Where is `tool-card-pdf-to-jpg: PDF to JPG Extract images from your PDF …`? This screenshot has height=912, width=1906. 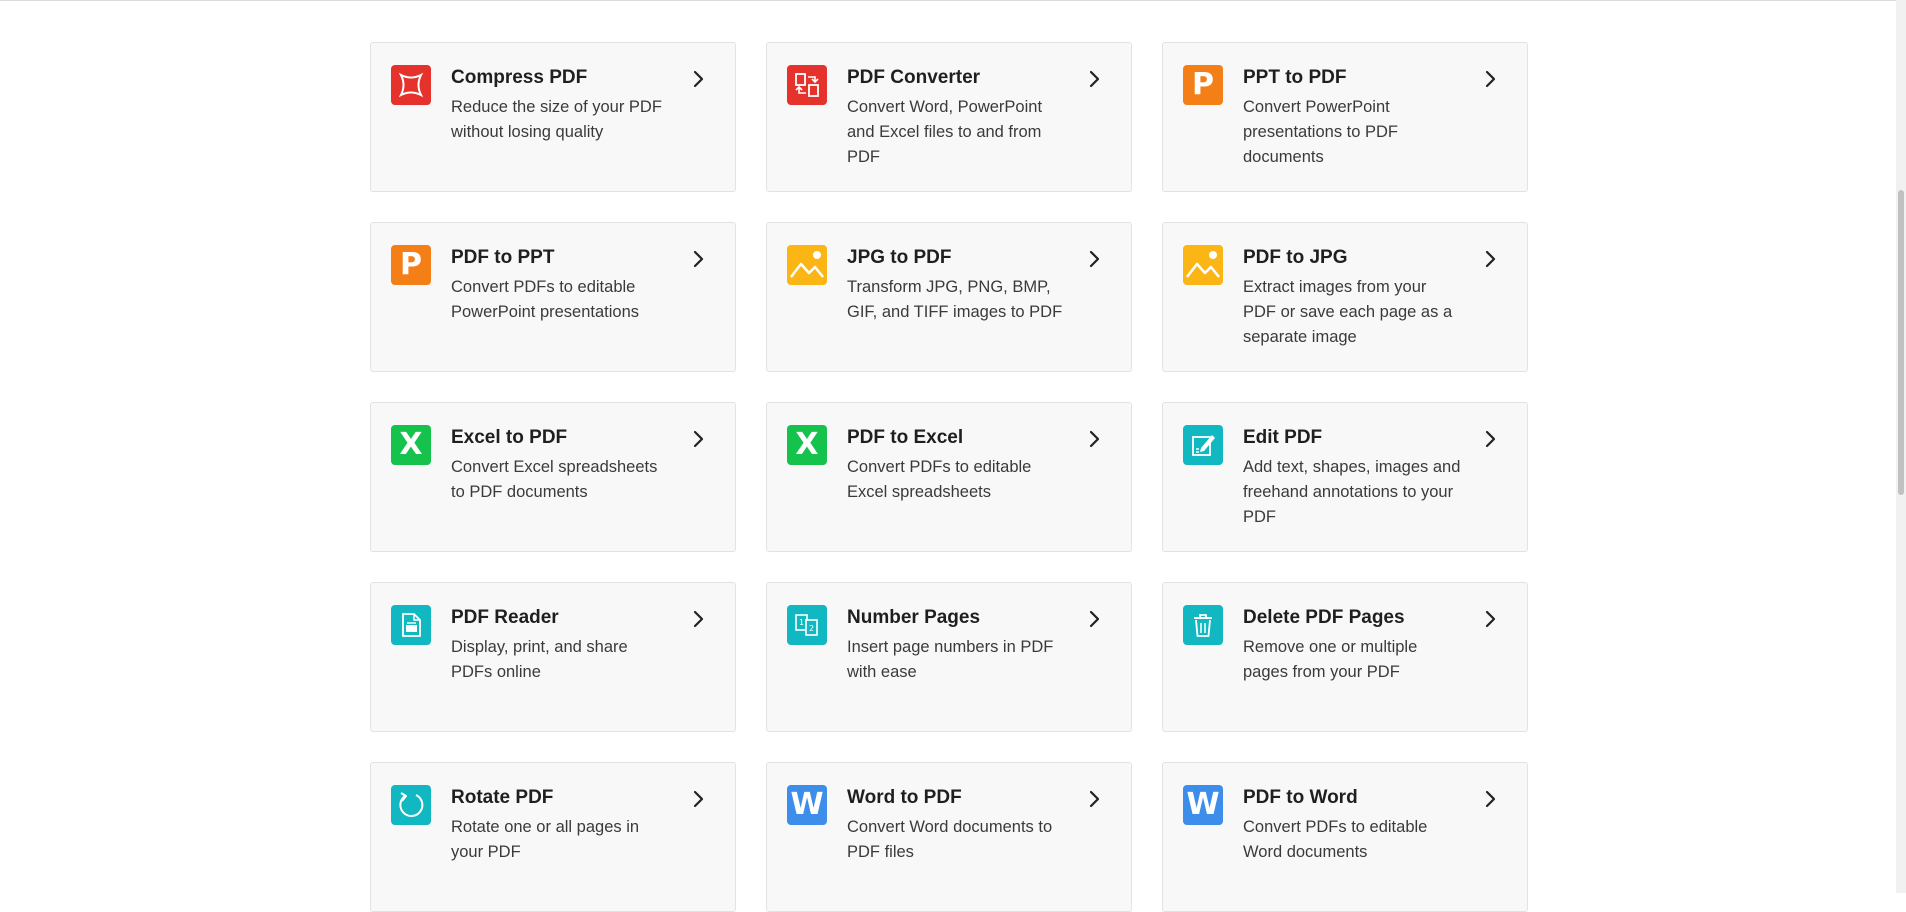
tool-card-pdf-to-jpg: PDF to JPG Extract images from your PDF … is located at coordinates (1345, 297).